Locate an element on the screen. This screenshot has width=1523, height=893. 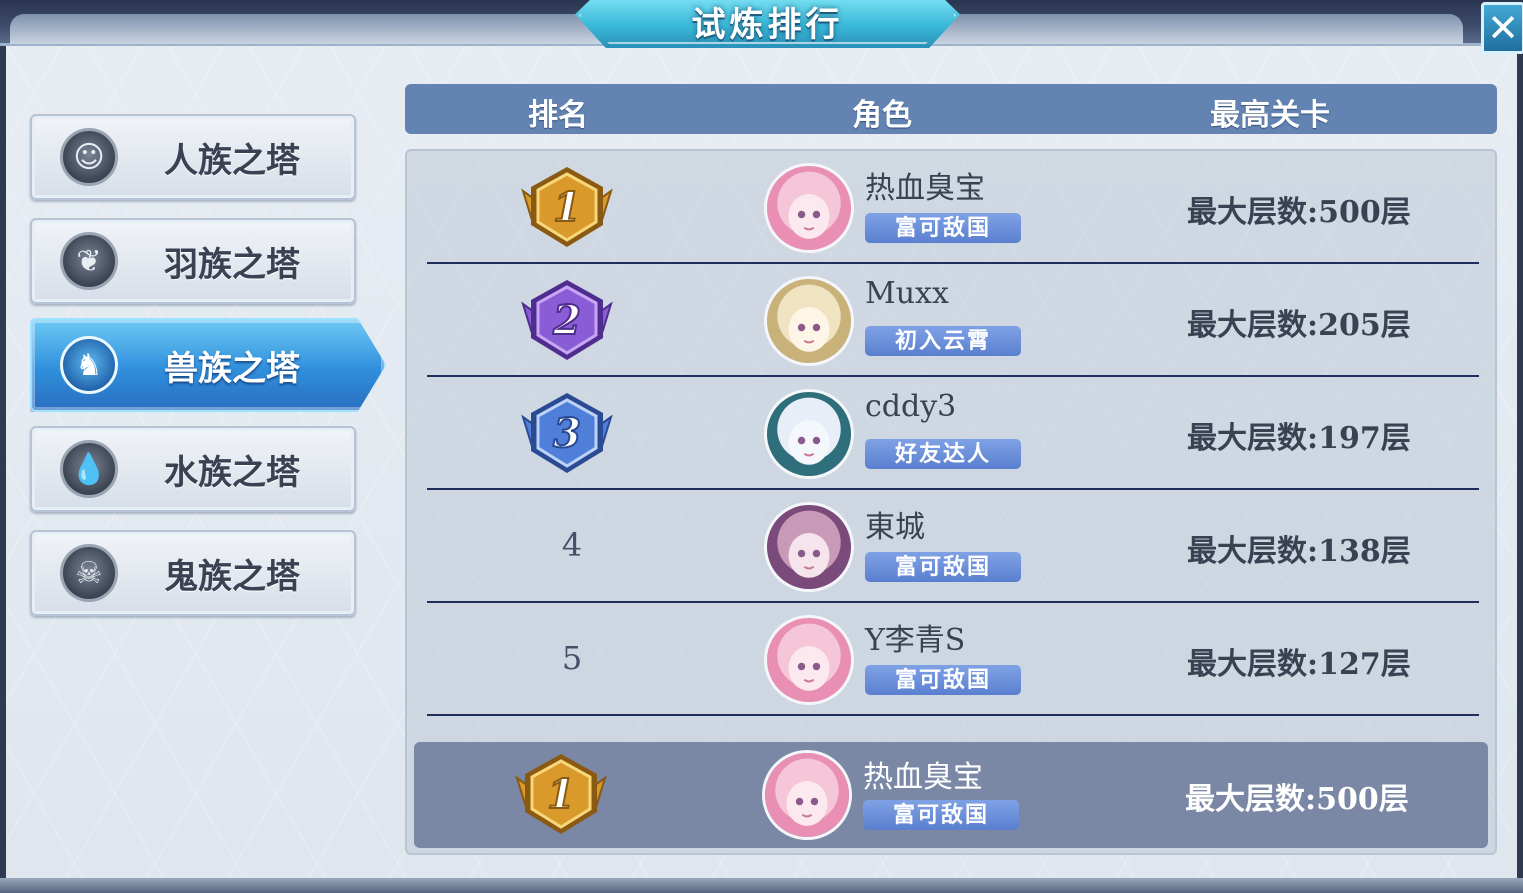
tab-beast-tower: ♞ 兽族之塔 is located at coordinates (208, 365).